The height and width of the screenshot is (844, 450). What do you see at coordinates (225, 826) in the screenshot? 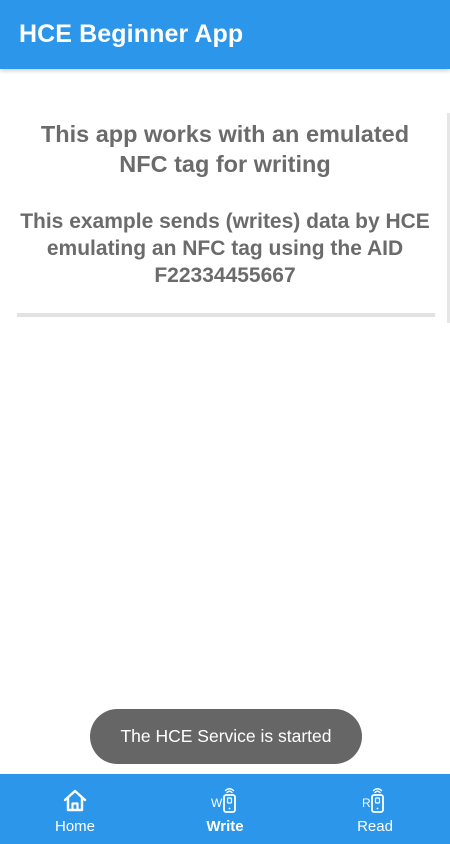
I see `nav-label-write: Write` at bounding box center [225, 826].